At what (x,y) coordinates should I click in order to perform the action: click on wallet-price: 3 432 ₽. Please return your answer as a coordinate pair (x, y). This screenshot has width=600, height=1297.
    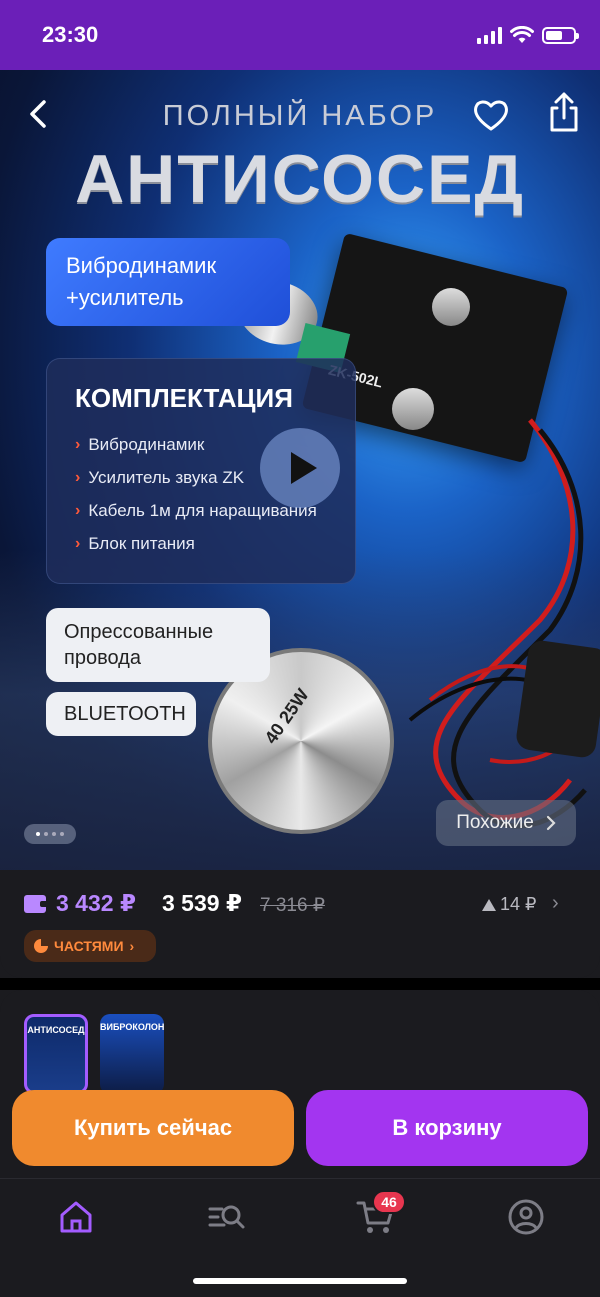
    Looking at the image, I should click on (96, 903).